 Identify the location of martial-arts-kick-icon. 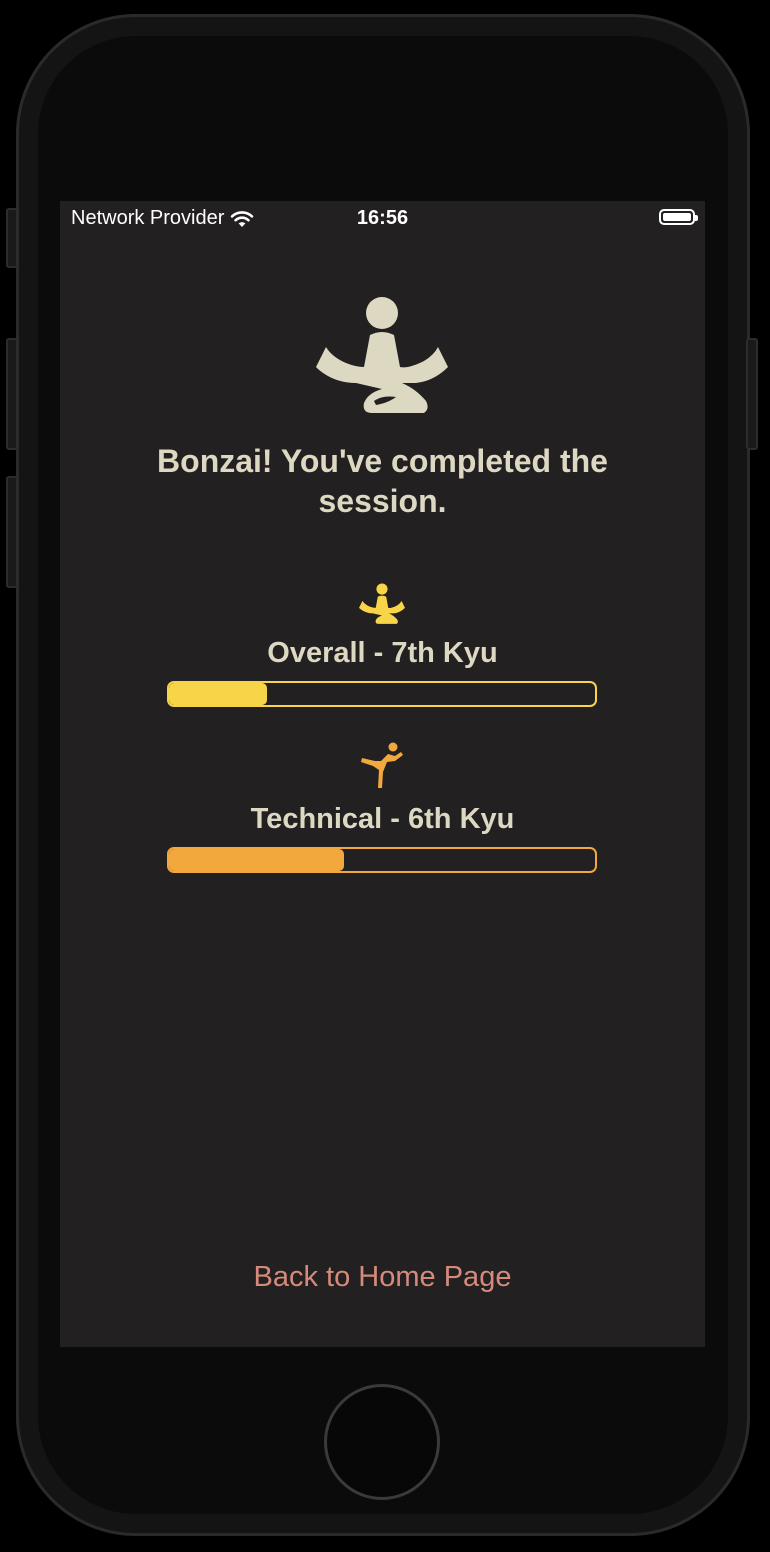
(382, 765).